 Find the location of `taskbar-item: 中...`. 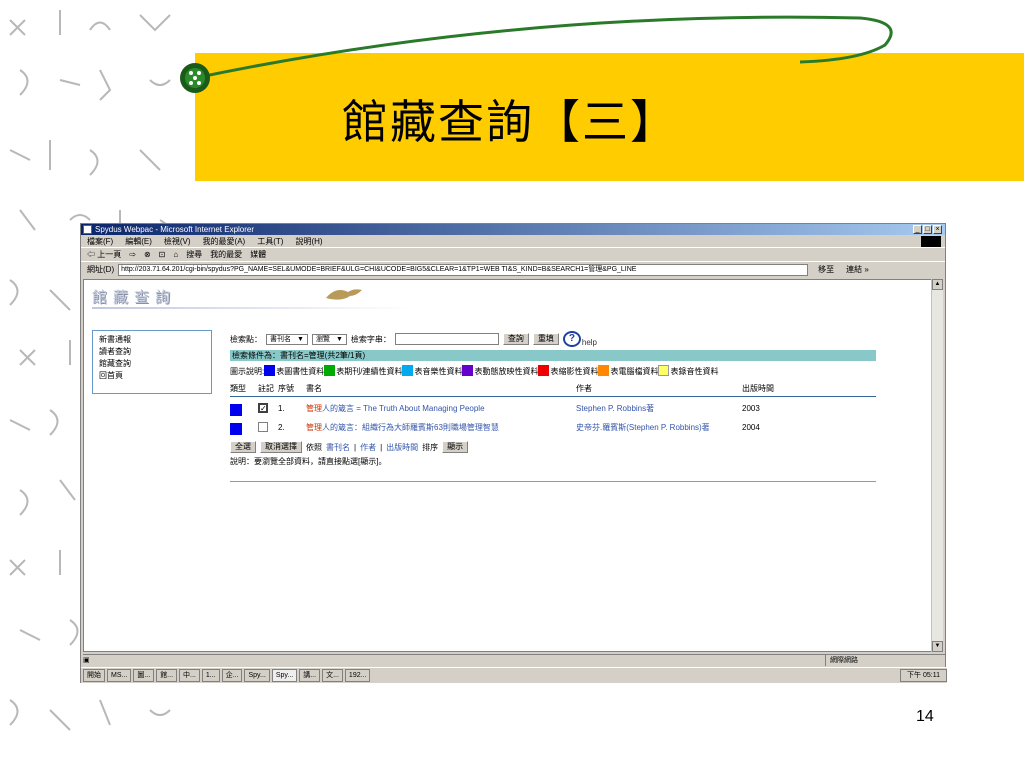

taskbar-item: 中... is located at coordinates (189, 675).